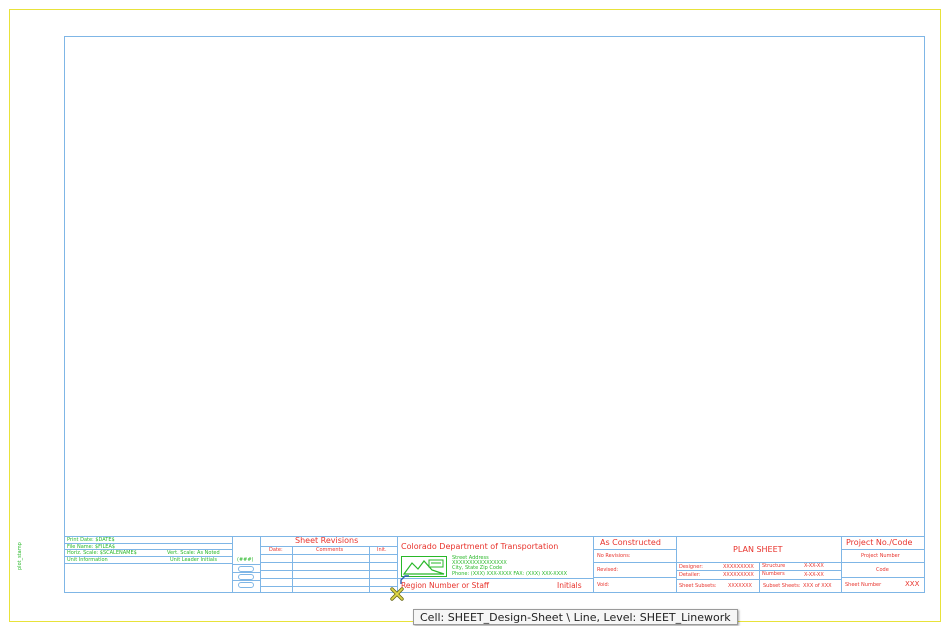 The height and width of the screenshot is (626, 945). Describe the element at coordinates (912, 584) in the screenshot. I see `sheet-number-value: XXX` at that location.